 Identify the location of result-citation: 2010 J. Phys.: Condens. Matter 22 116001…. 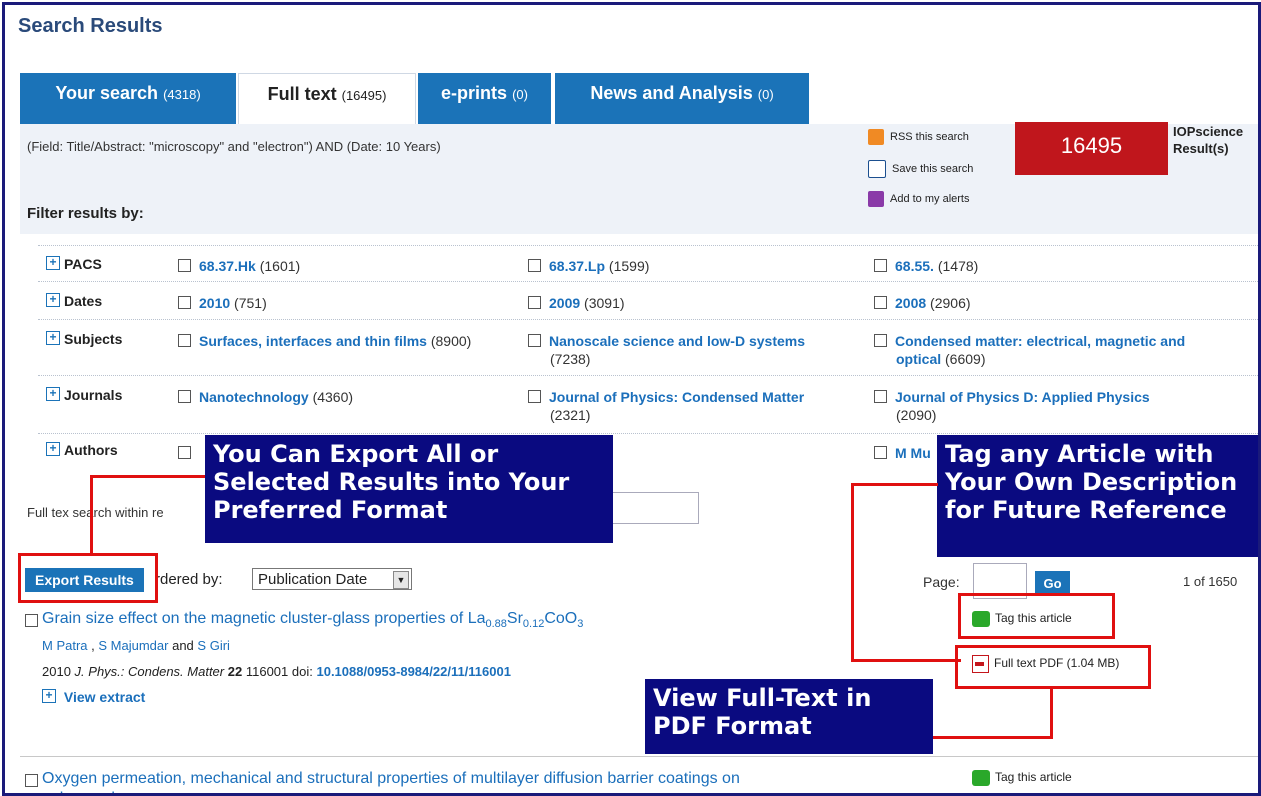
(276, 671).